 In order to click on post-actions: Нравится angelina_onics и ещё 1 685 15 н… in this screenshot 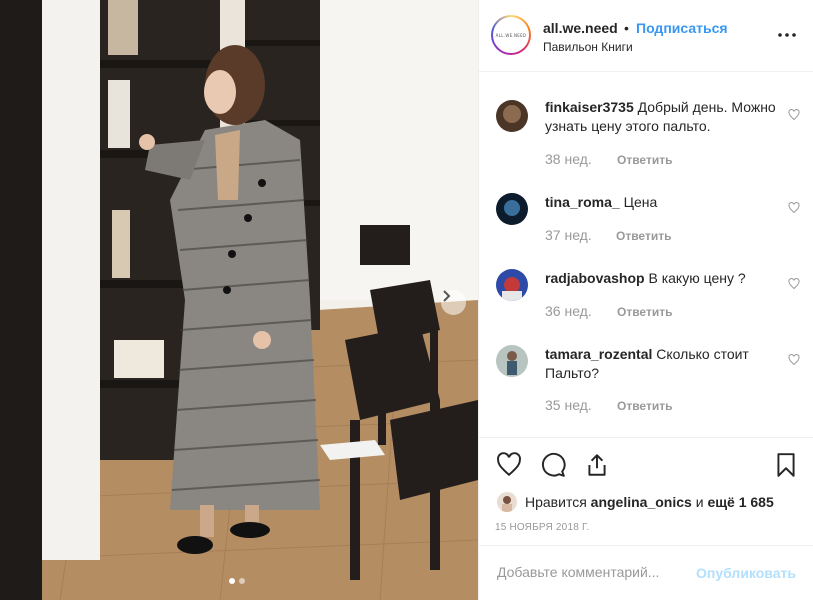, I will do `click(646, 491)`.